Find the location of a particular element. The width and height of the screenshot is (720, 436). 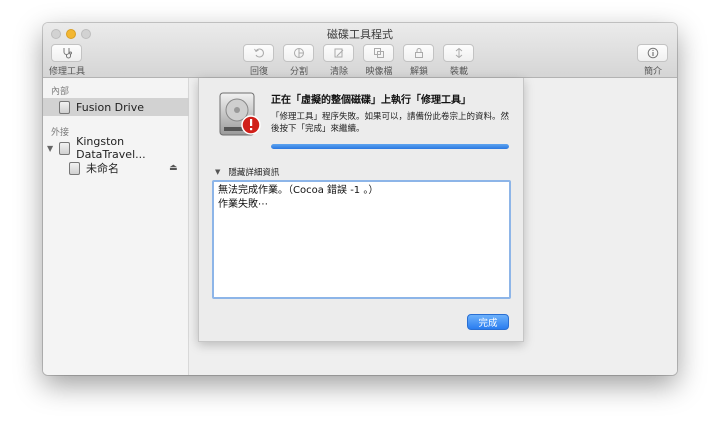

unmount-button is located at coordinates (418, 53).